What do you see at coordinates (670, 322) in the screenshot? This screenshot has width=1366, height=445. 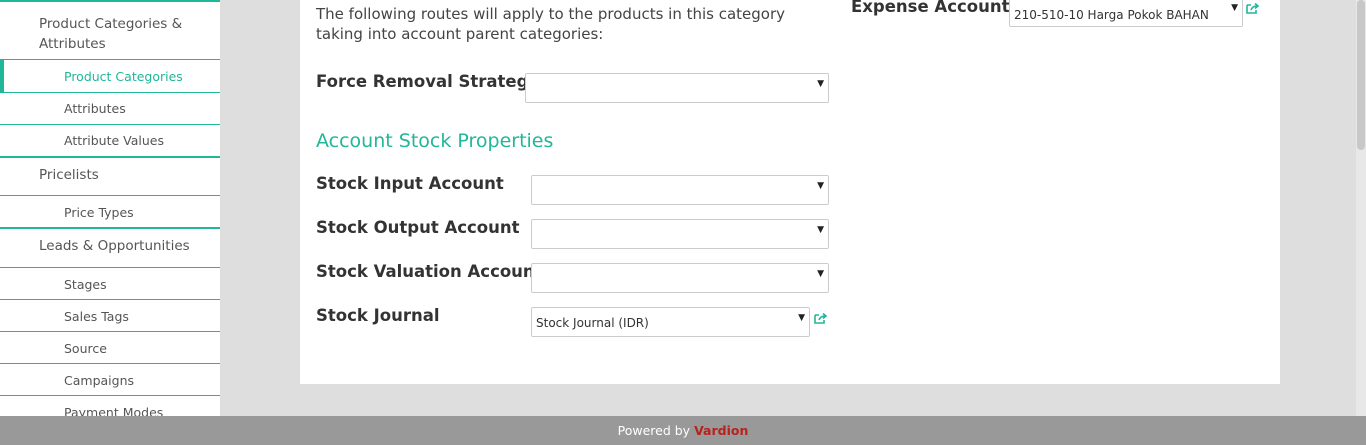 I see `stock-journal-select: Stock Journal (IDR) ▼` at bounding box center [670, 322].